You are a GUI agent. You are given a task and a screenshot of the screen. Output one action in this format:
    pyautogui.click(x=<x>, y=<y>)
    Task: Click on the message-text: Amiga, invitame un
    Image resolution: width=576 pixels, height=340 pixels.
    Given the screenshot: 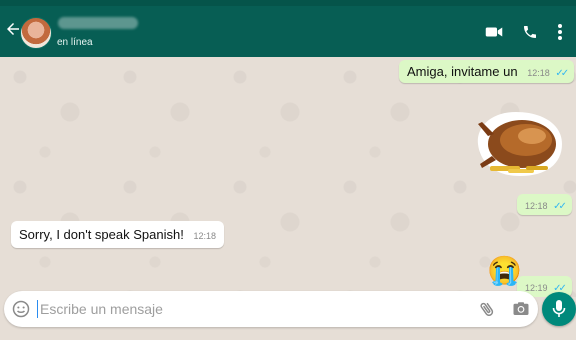 What is the action you would take?
    pyautogui.click(x=462, y=71)
    